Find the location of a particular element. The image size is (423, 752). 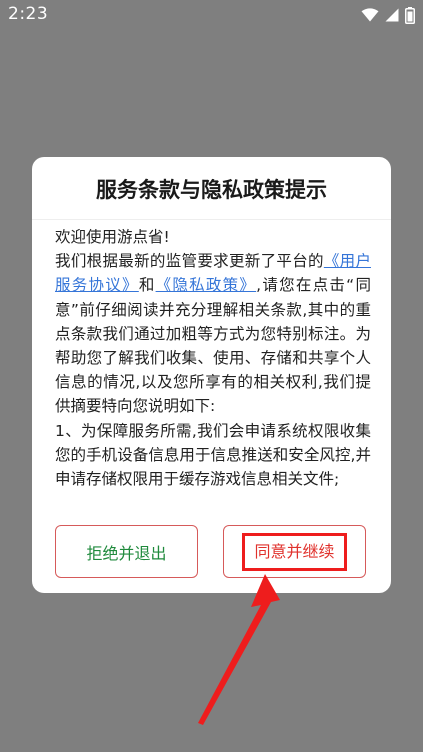

wifi-icon is located at coordinates (370, 15).